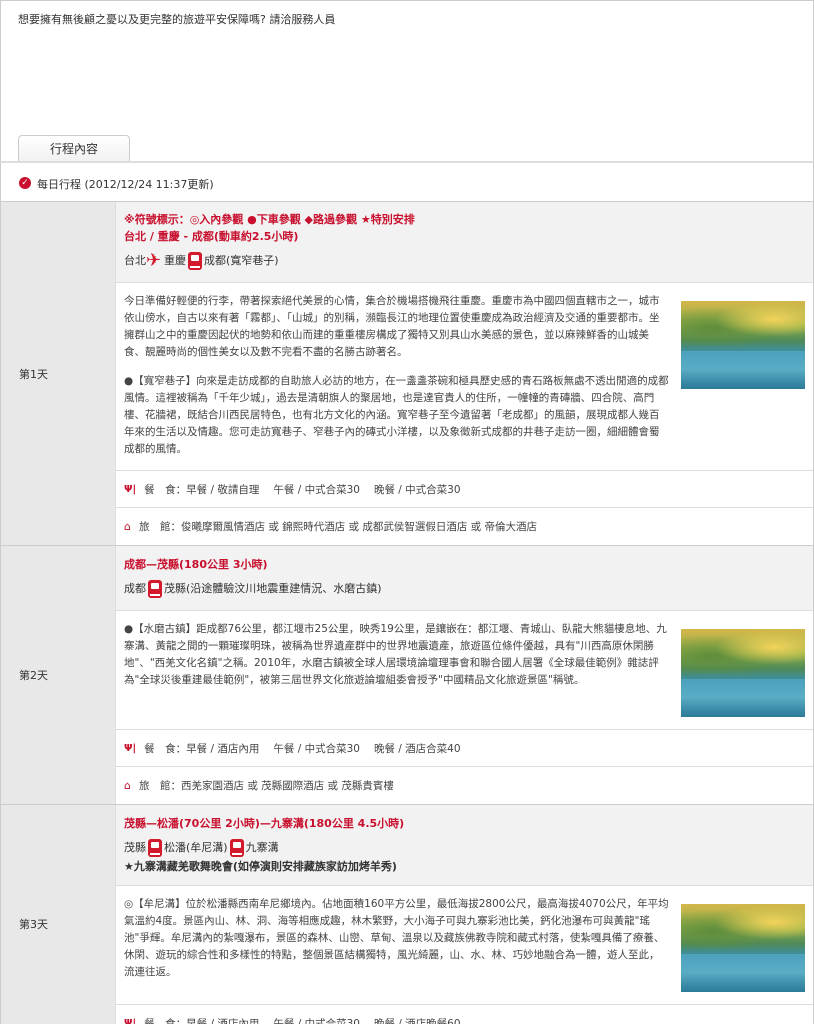 The height and width of the screenshot is (1024, 814). Describe the element at coordinates (464, 261) in the screenshot. I see `route-path: 台北 ✈ 重慶 成都(寬窄巷子)` at that location.